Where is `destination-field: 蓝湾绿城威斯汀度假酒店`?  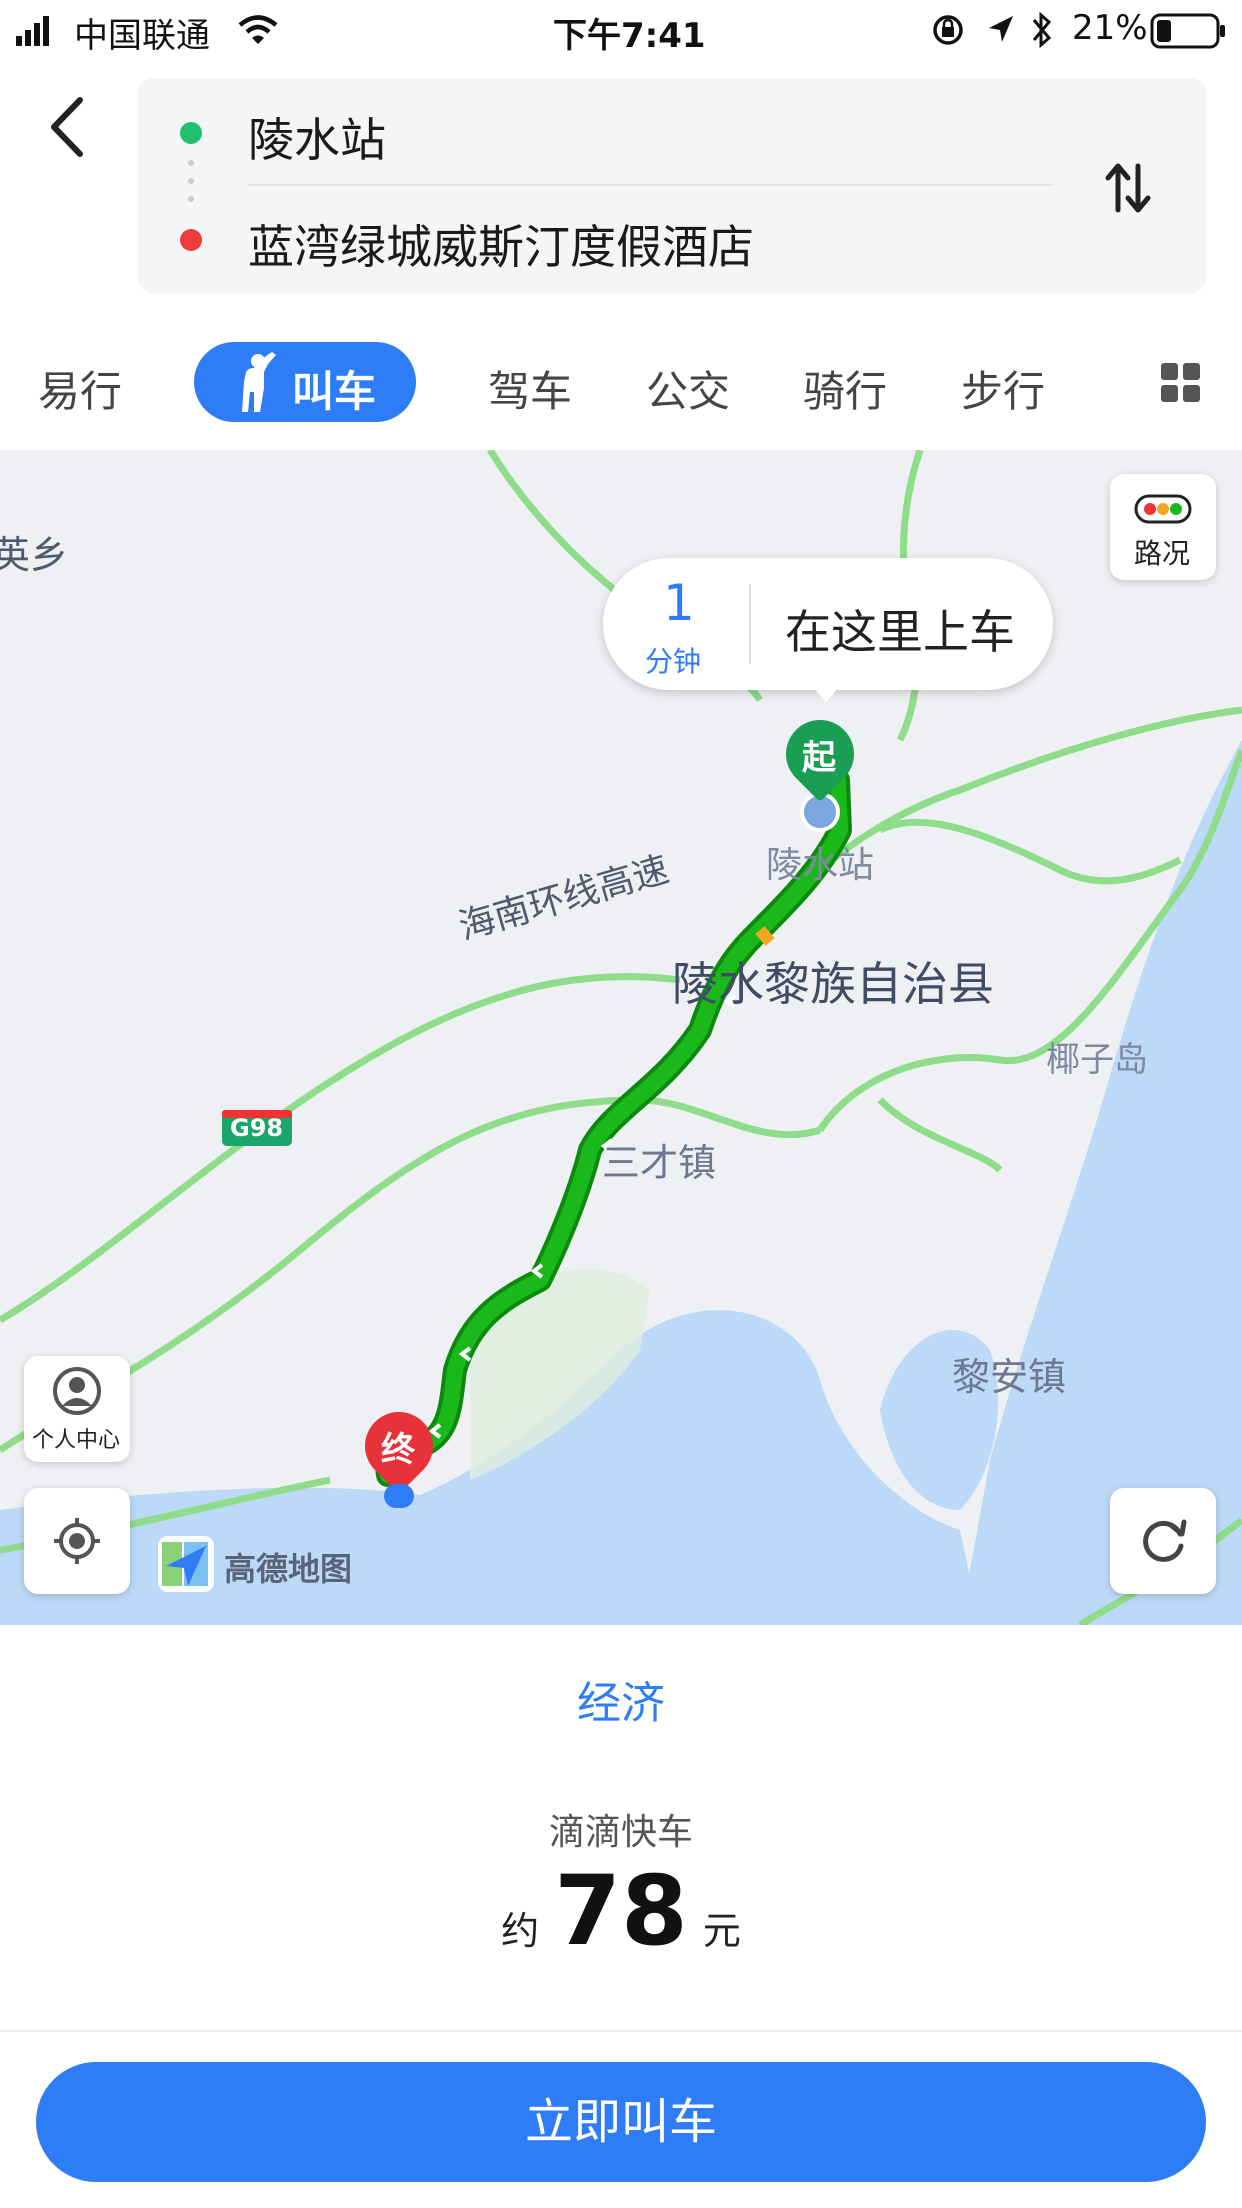
destination-field: 蓝湾绿城威斯汀度假酒店 is located at coordinates (501, 244).